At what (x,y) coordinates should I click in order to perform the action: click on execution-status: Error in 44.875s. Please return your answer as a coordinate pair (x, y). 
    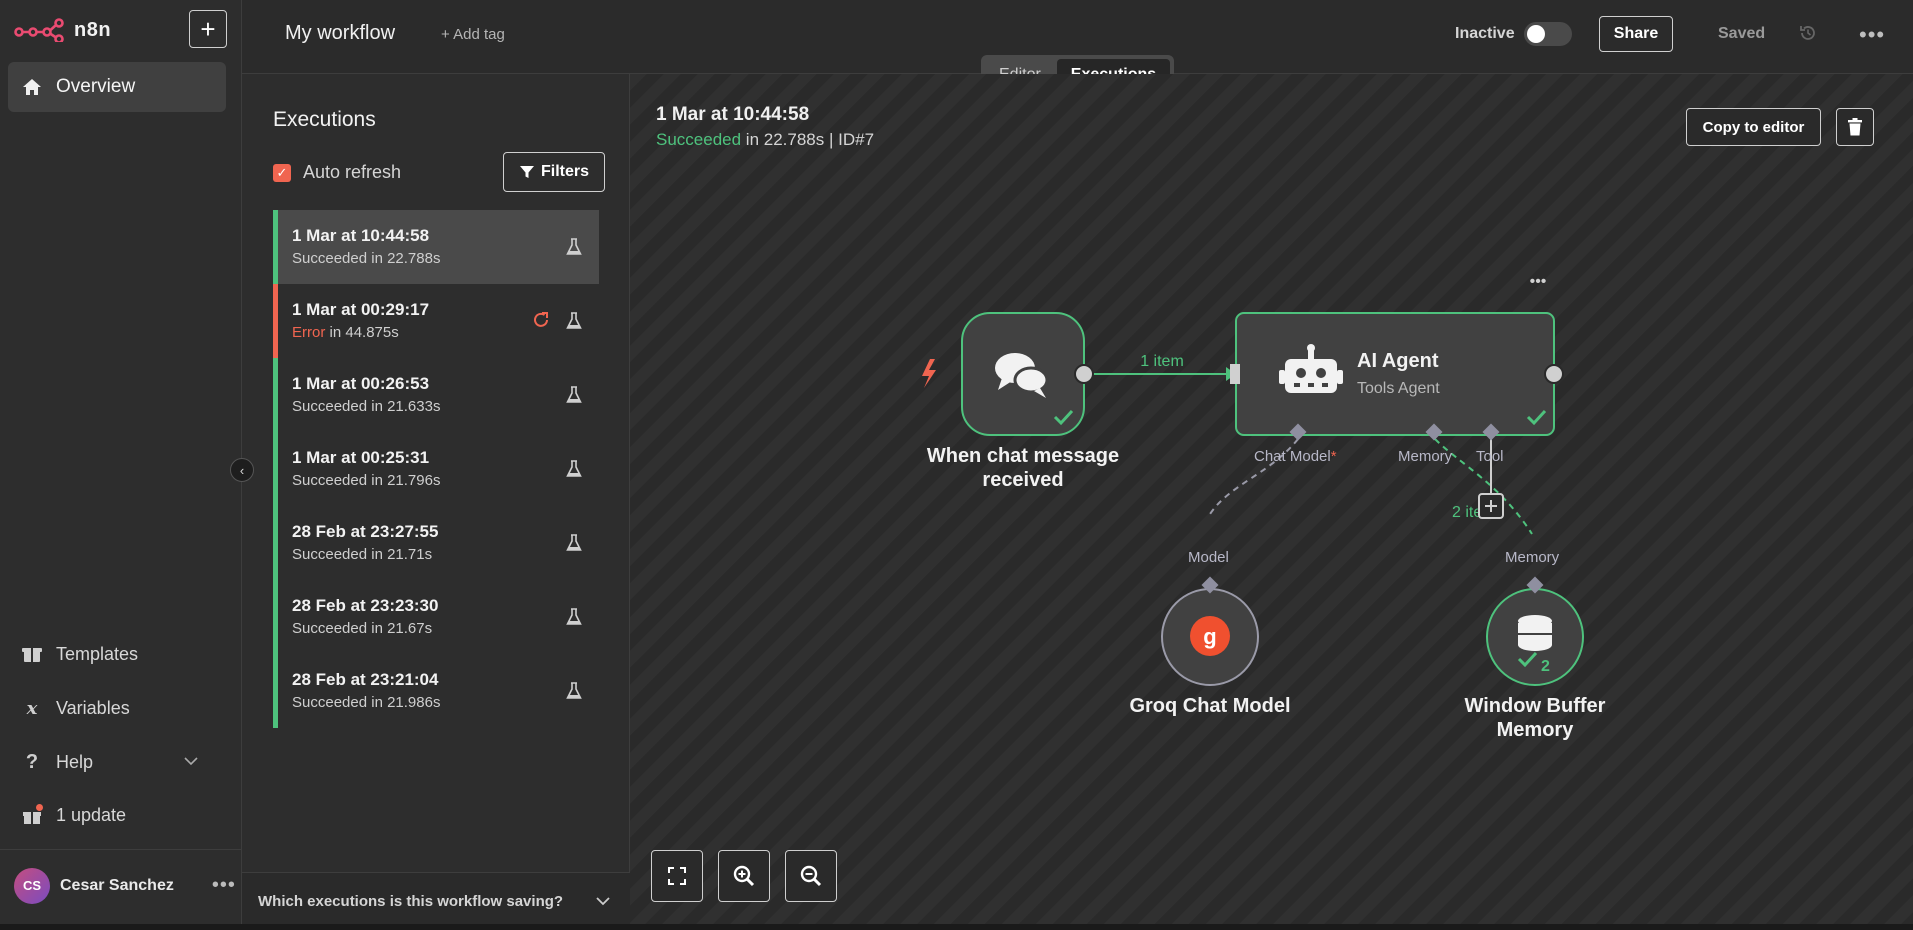
    Looking at the image, I should click on (345, 332).